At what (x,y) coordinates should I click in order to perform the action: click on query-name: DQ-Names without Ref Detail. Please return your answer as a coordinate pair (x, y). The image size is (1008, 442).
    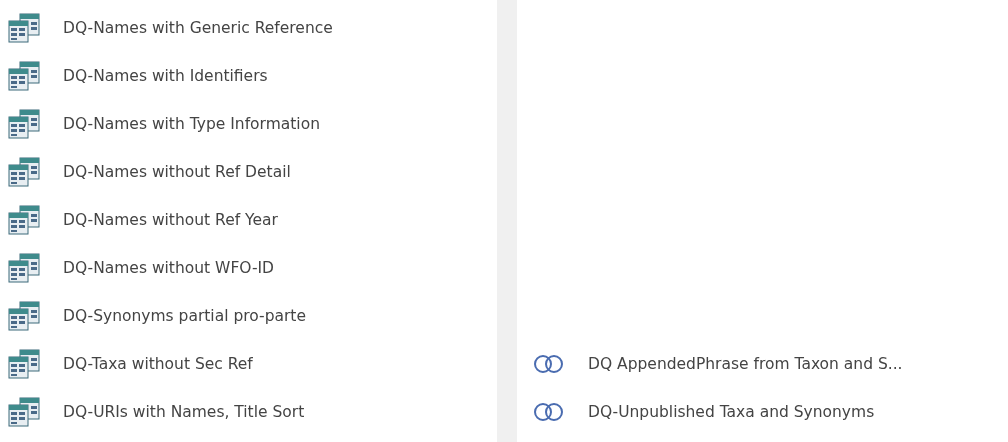
    Looking at the image, I should click on (177, 172).